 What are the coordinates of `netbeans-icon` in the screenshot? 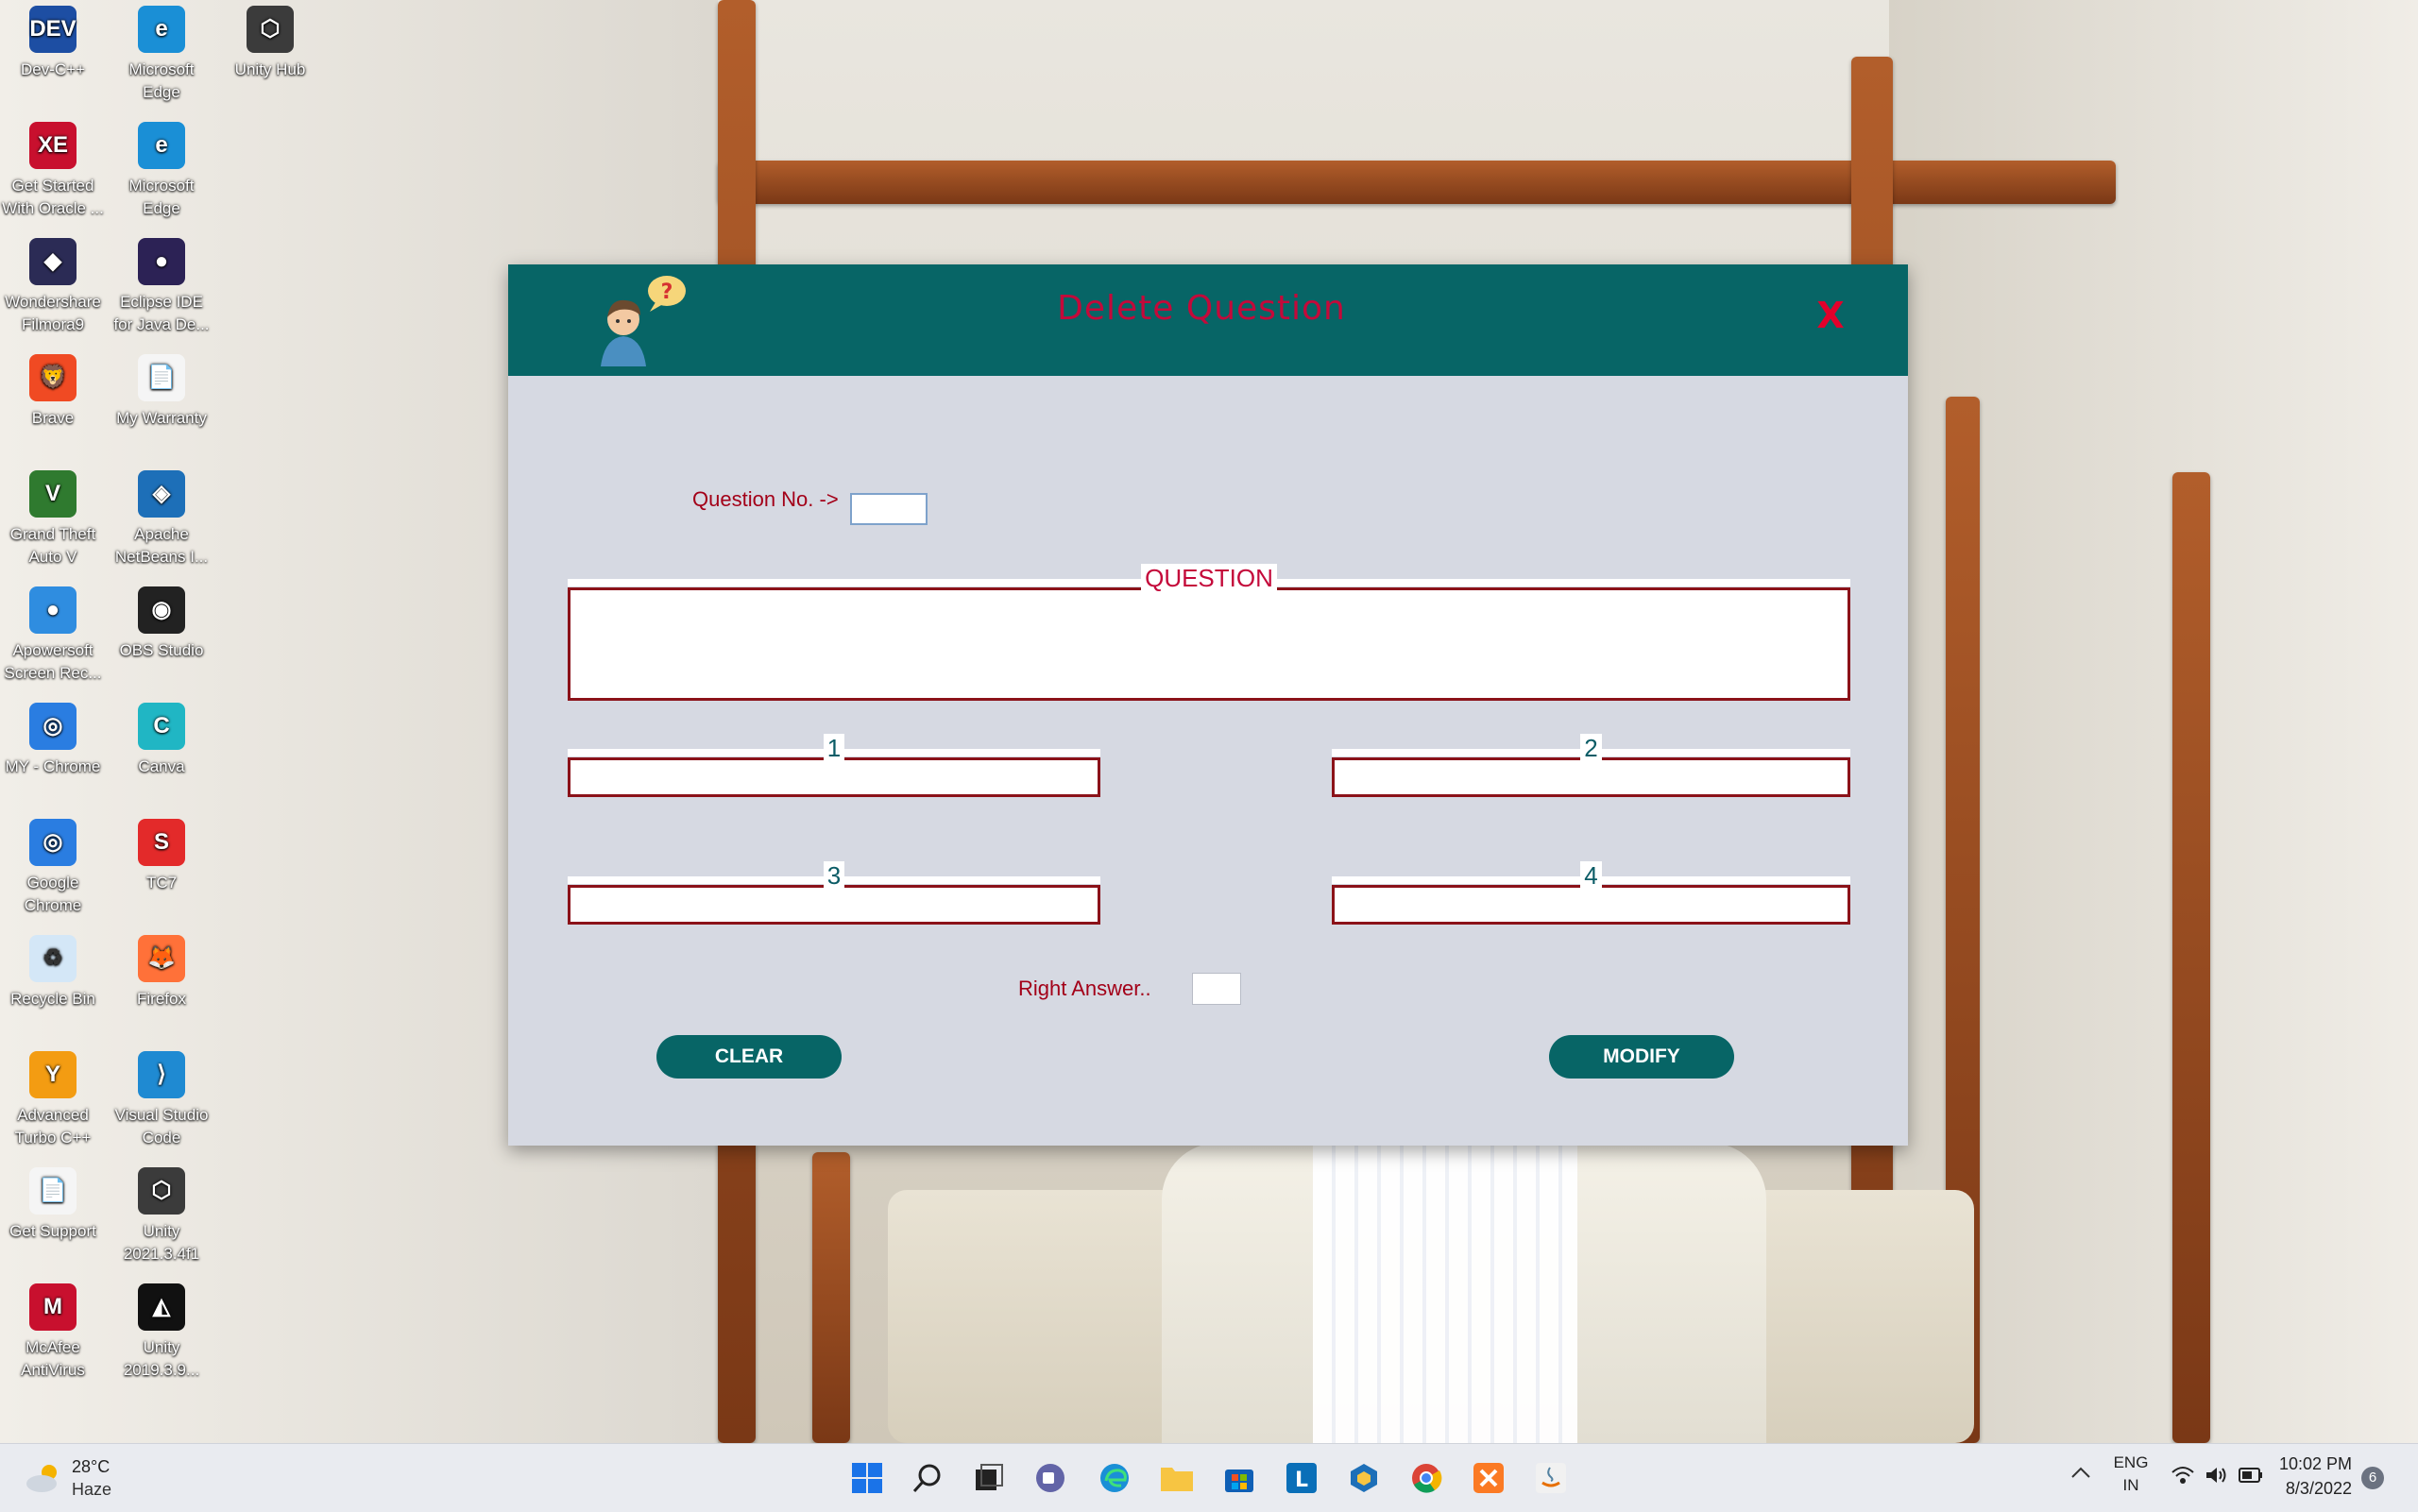 It's located at (1364, 1478).